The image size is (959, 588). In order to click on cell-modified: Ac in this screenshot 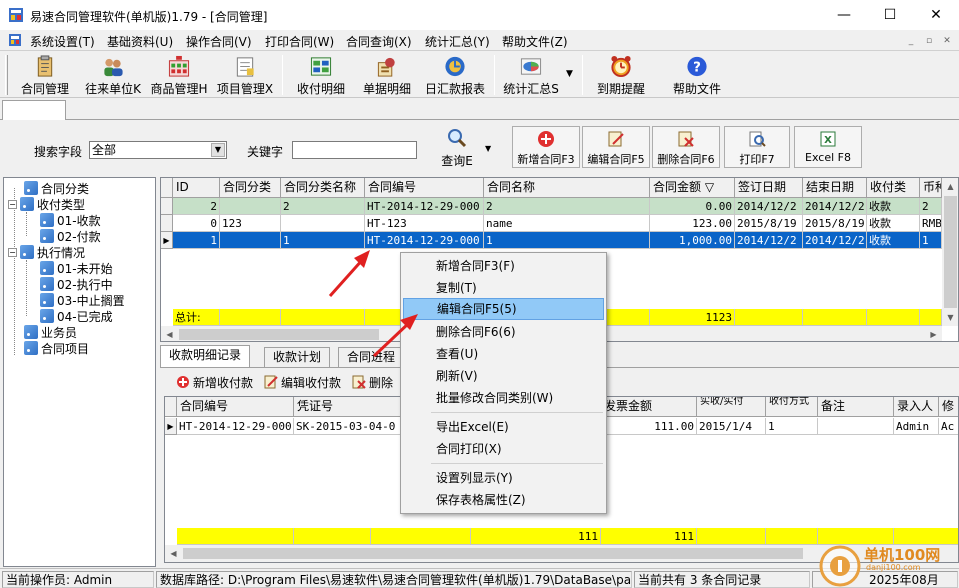, I will do `click(948, 426)`.